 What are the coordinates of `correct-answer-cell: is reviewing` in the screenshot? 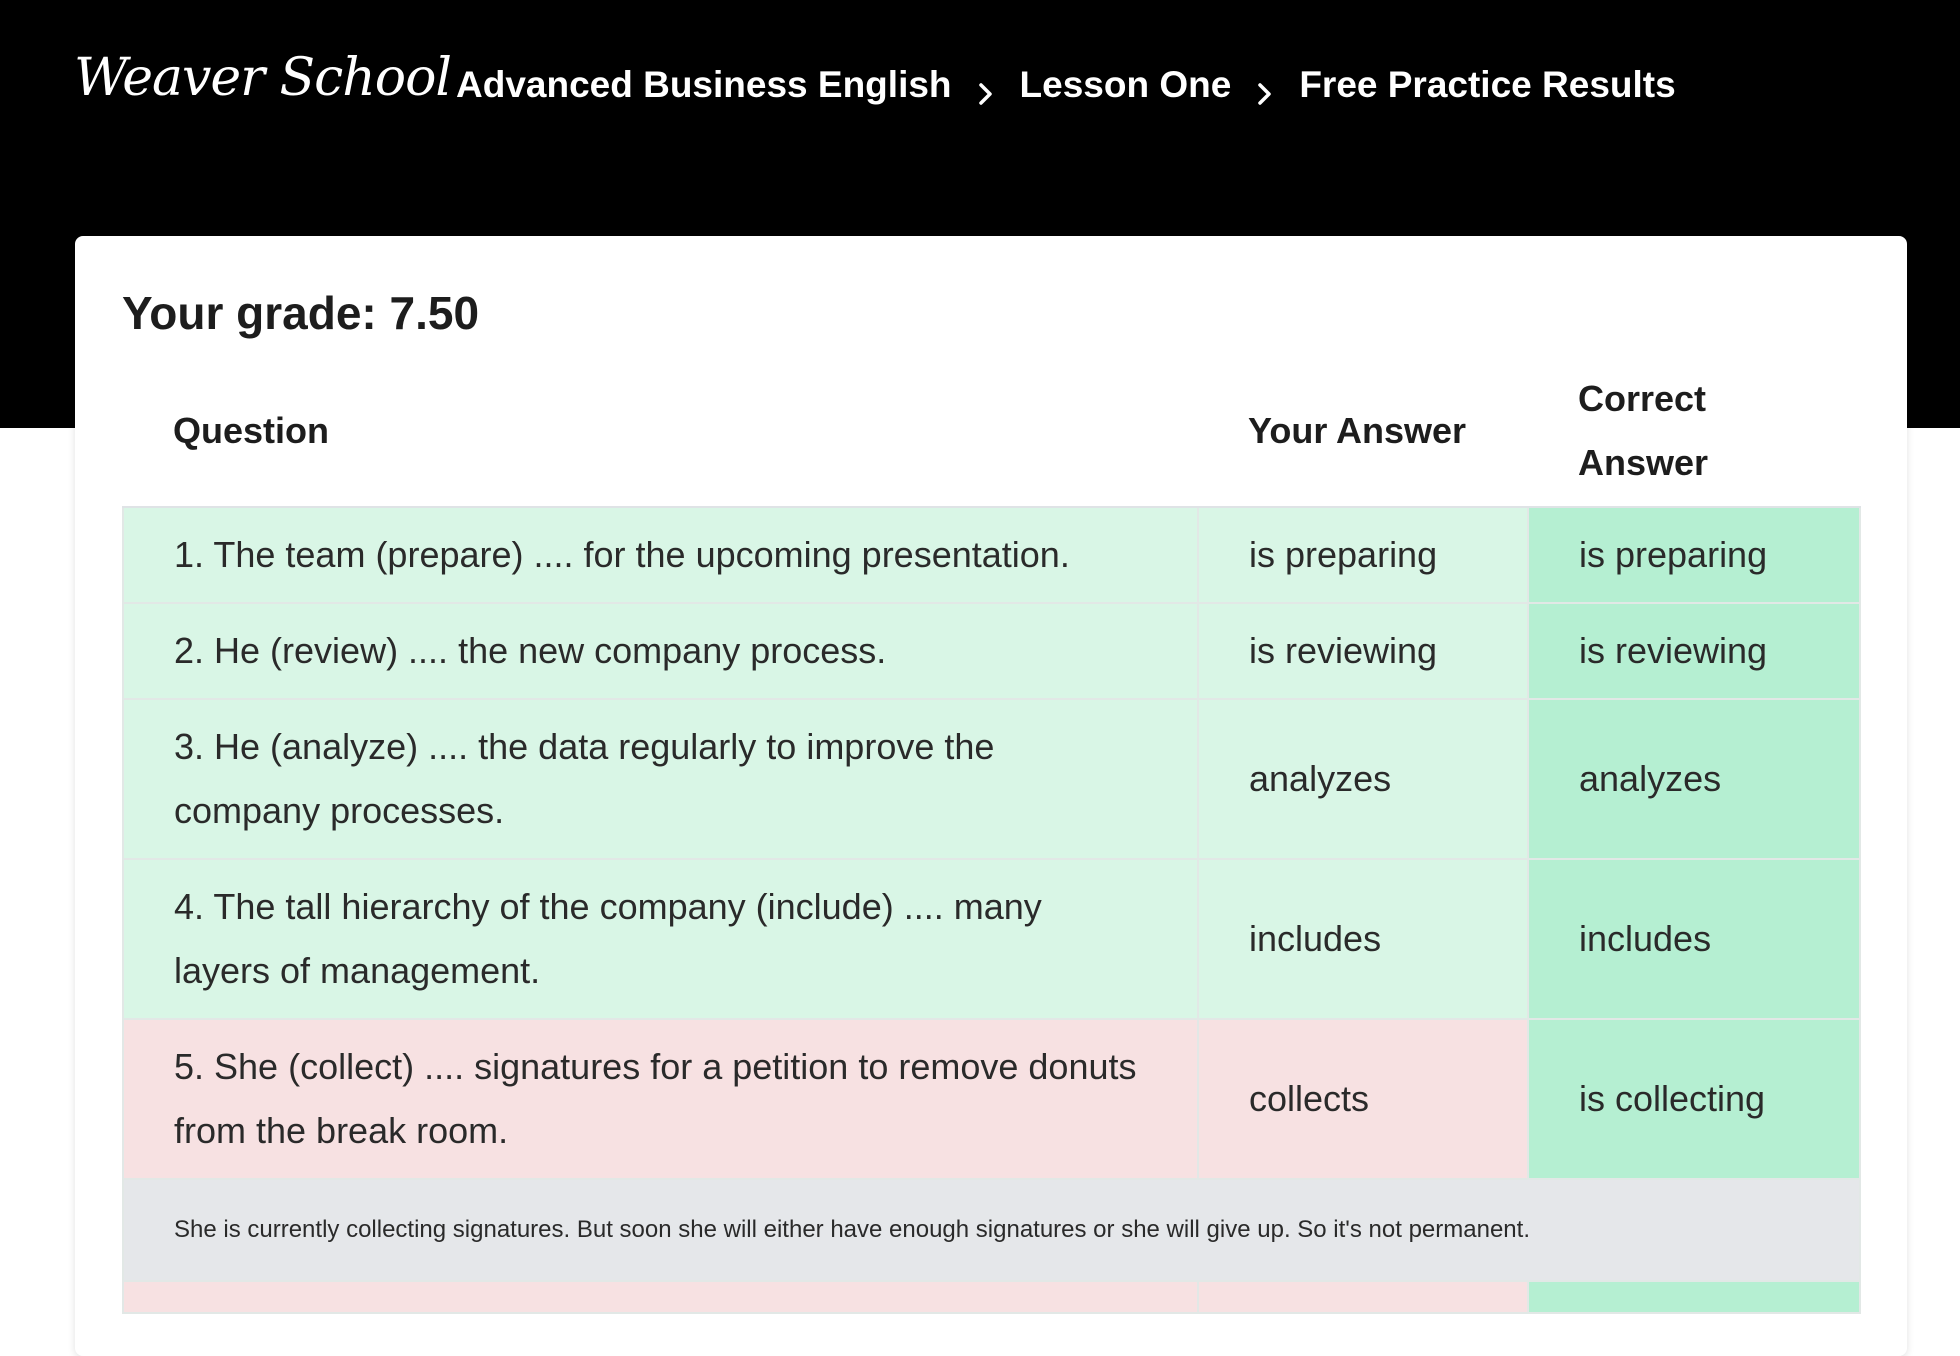 It's located at (1694, 651).